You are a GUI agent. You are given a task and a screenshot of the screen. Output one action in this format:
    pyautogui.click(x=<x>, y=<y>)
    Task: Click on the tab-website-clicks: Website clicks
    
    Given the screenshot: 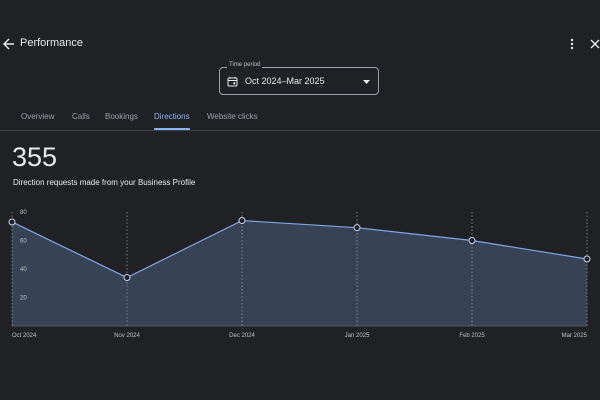 What is the action you would take?
    pyautogui.click(x=232, y=121)
    